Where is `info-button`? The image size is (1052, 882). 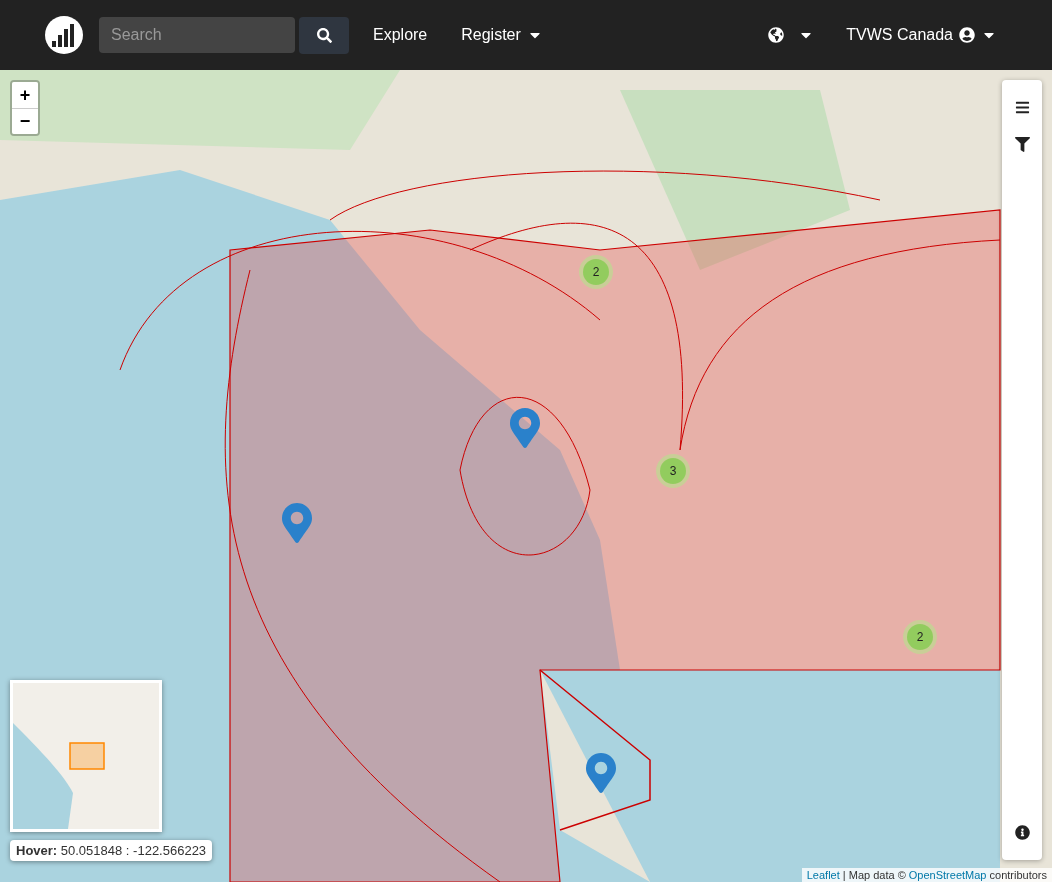
info-button is located at coordinates (1022, 832).